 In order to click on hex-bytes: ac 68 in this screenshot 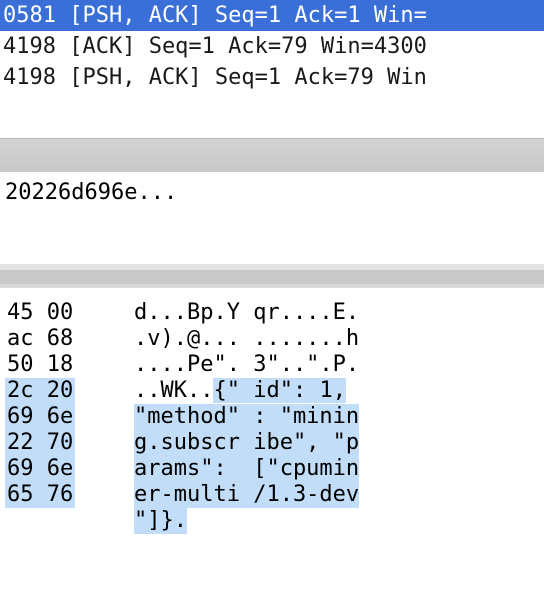, I will do `click(40, 338)`.